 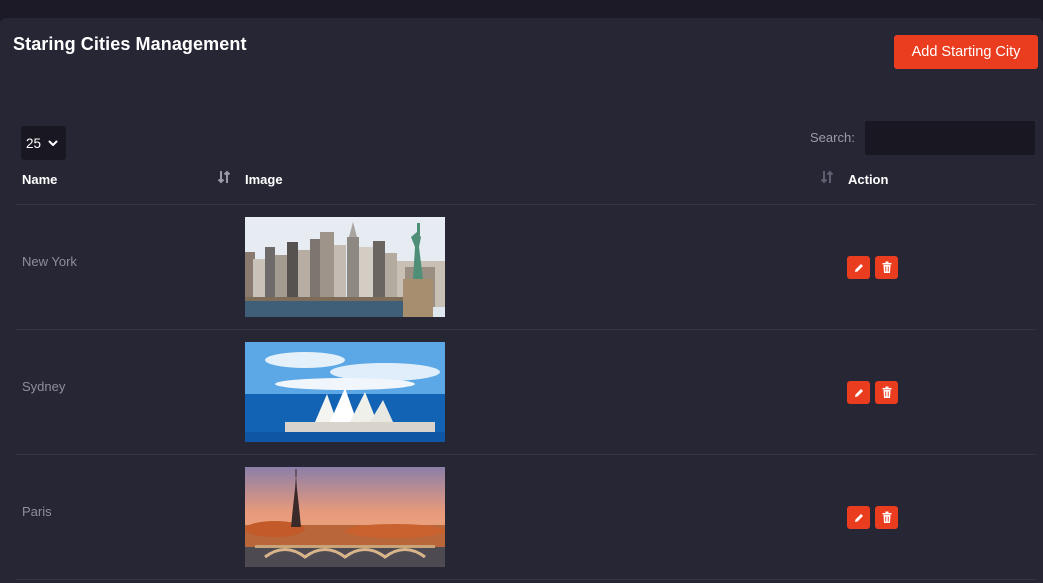 I want to click on search-label: Search:, so click(x=832, y=137).